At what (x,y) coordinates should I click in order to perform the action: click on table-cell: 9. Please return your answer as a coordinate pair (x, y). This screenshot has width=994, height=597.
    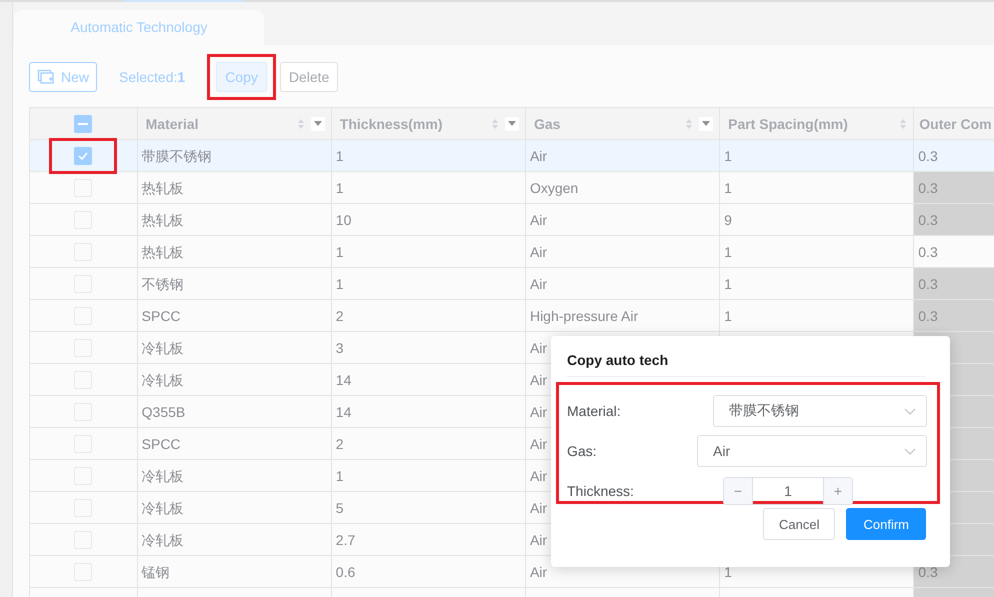
    Looking at the image, I should click on (728, 220).